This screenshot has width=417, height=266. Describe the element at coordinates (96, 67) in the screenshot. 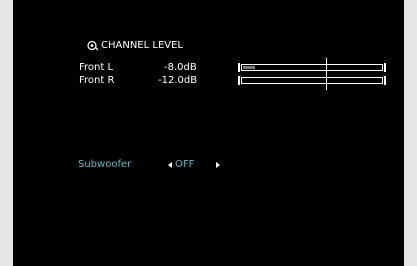

I see `channel-name-front-l: Front L` at that location.